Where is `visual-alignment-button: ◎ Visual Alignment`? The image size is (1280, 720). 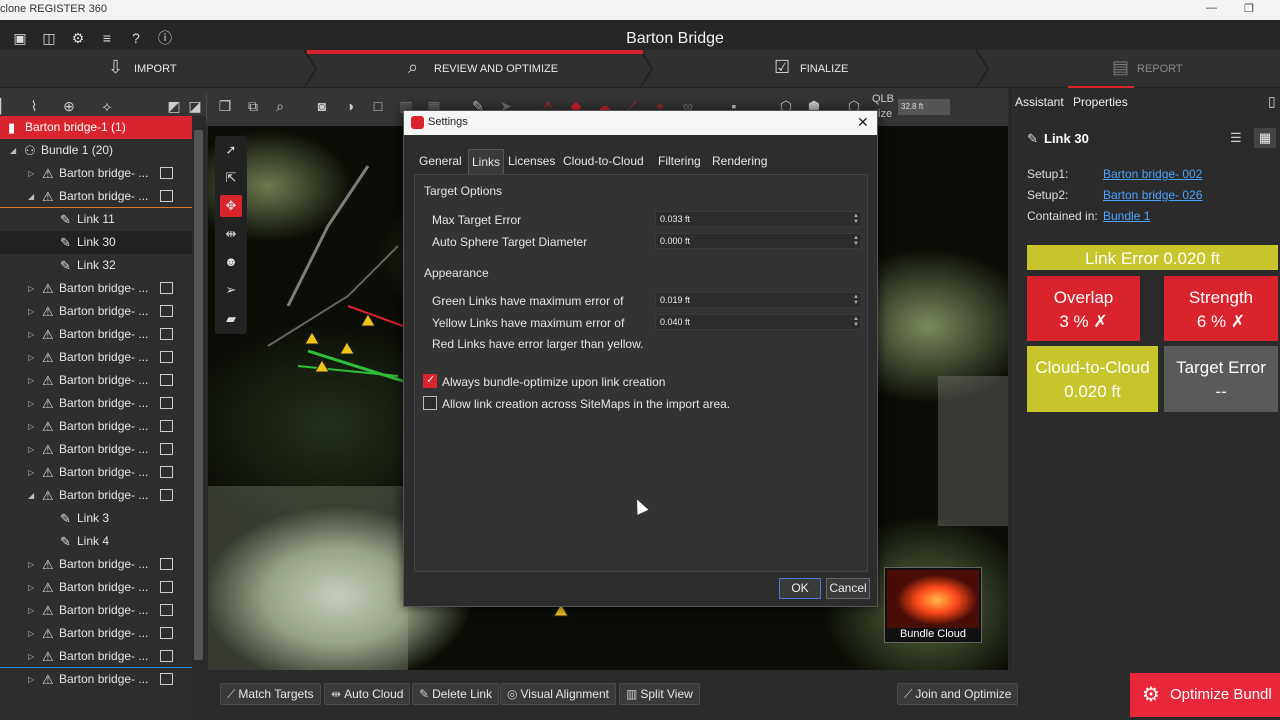 visual-alignment-button: ◎ Visual Alignment is located at coordinates (558, 694).